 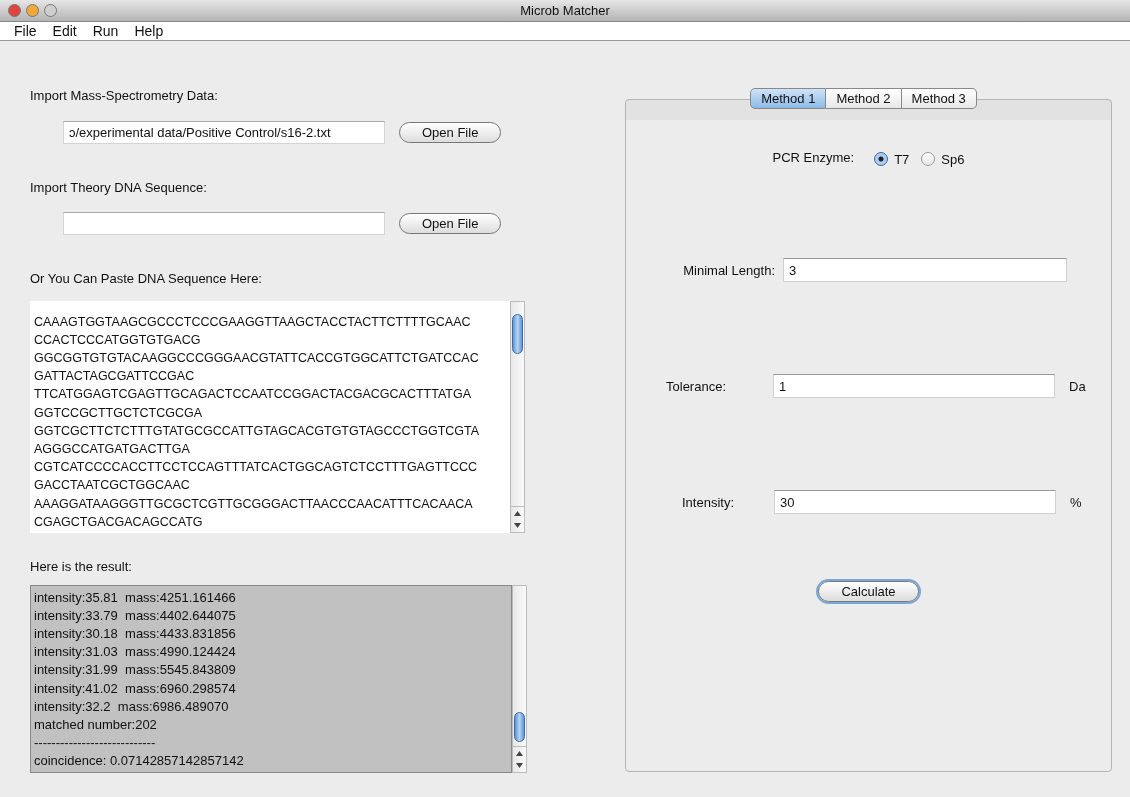 What do you see at coordinates (124, 96) in the screenshot?
I see `section-label: Import Mass-Spectrometry Data:` at bounding box center [124, 96].